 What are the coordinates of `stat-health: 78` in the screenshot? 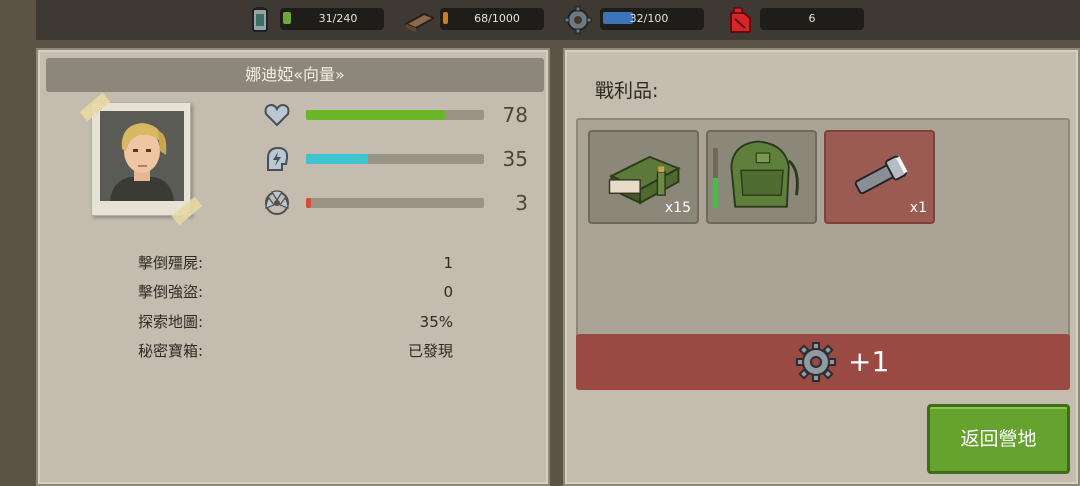 It's located at (402, 115).